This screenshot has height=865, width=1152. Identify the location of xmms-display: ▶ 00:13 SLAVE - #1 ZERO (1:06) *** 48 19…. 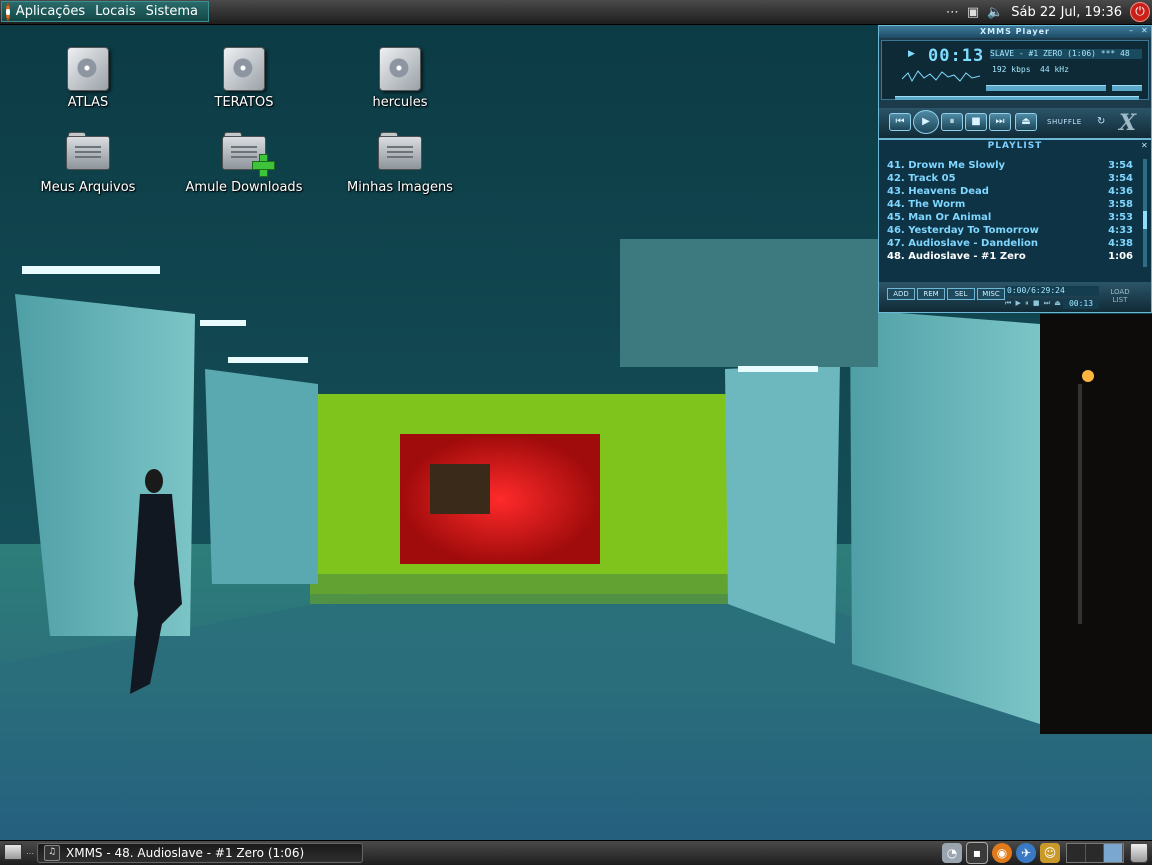
(1015, 70).